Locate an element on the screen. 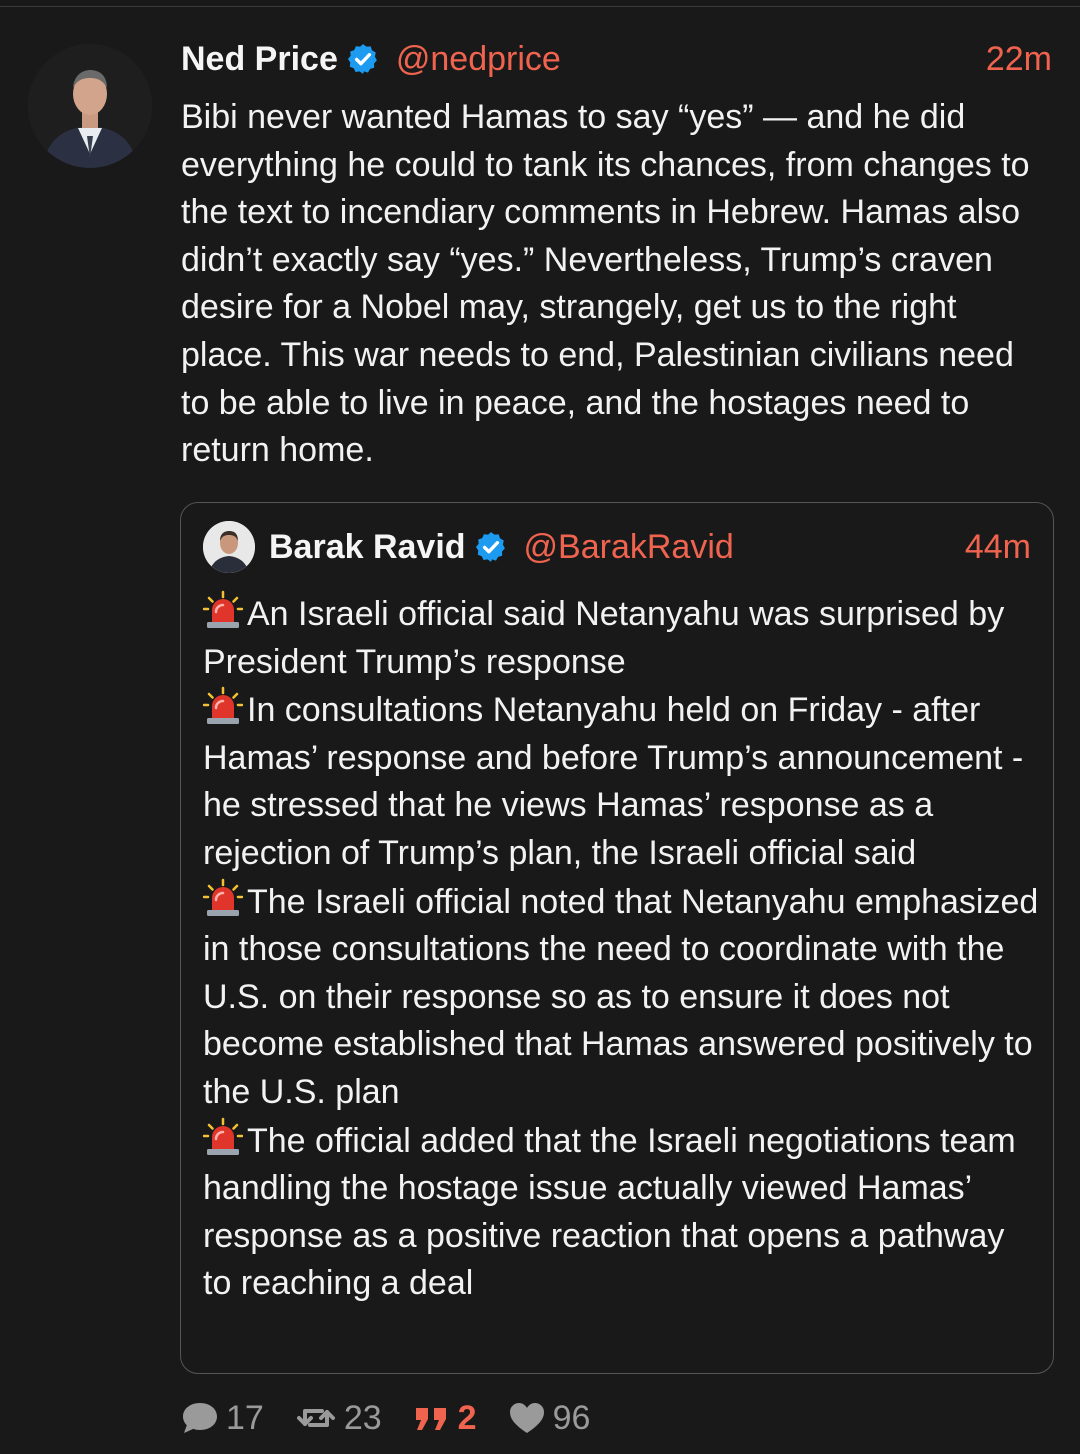  post-actions: 17 23 2 96 is located at coordinates (400, 1418).